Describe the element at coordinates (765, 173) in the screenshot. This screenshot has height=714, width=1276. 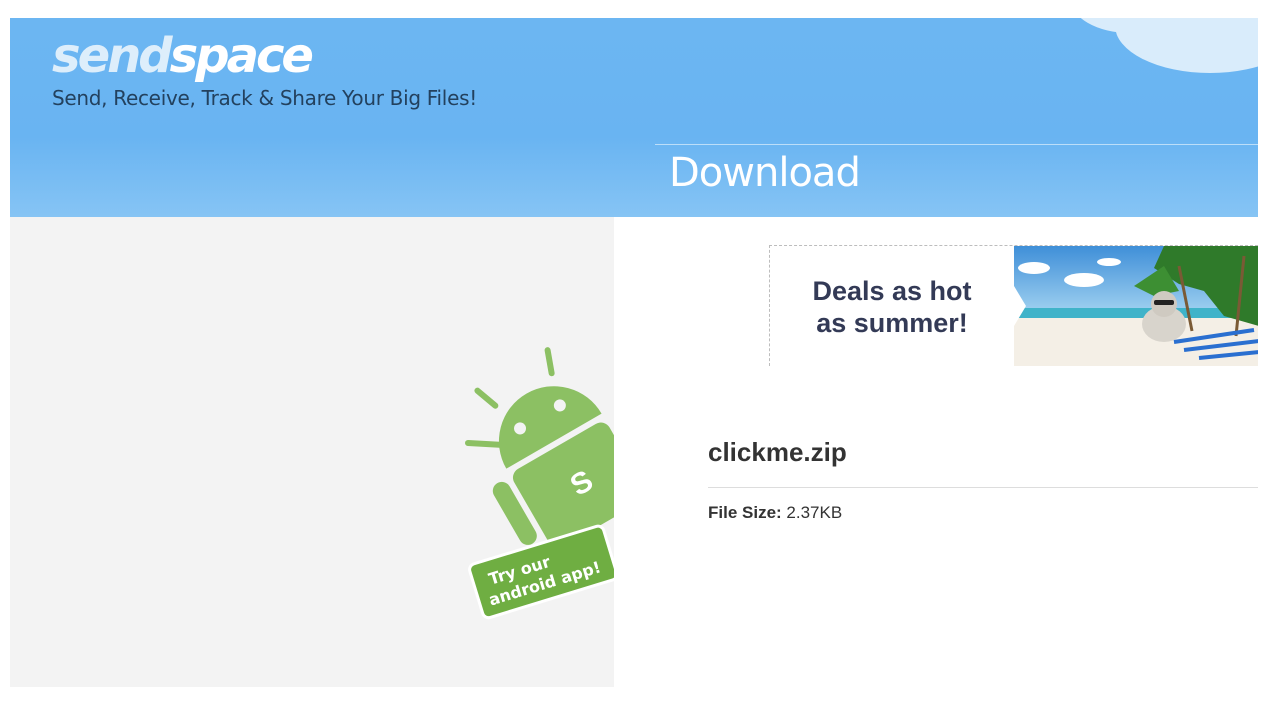
I see `page-title: Download` at that location.